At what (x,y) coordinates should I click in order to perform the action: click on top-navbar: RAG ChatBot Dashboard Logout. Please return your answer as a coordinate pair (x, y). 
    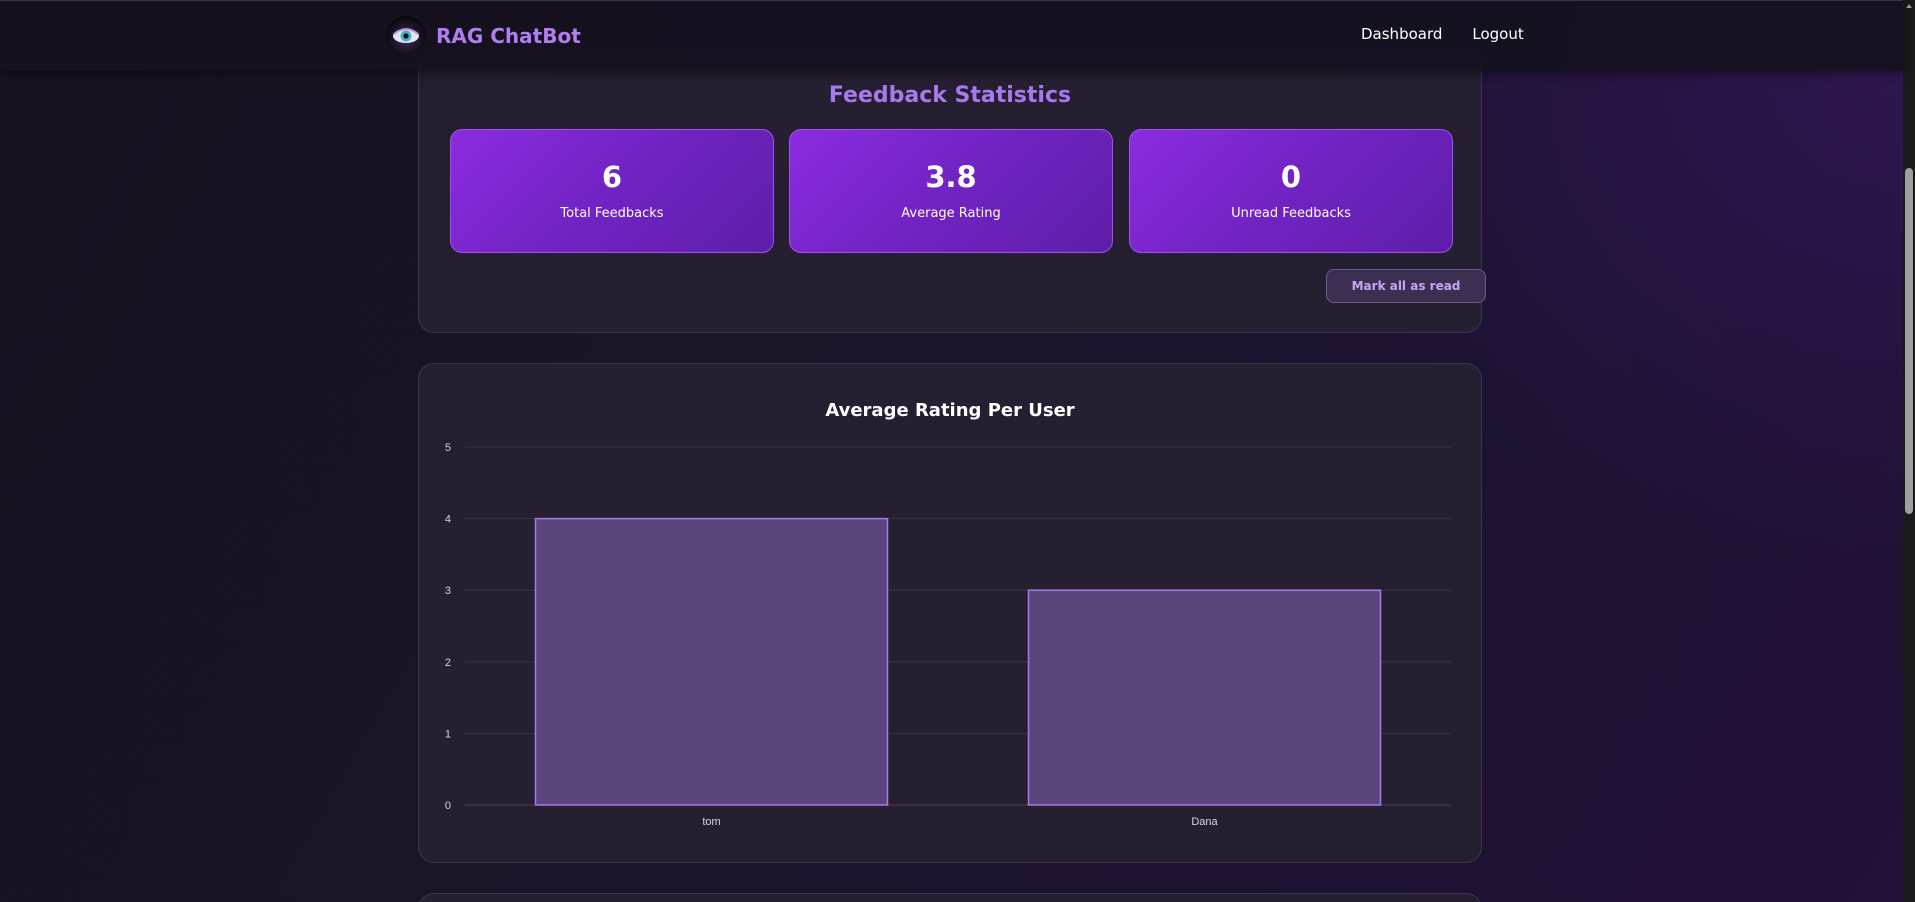
    Looking at the image, I should click on (951, 35).